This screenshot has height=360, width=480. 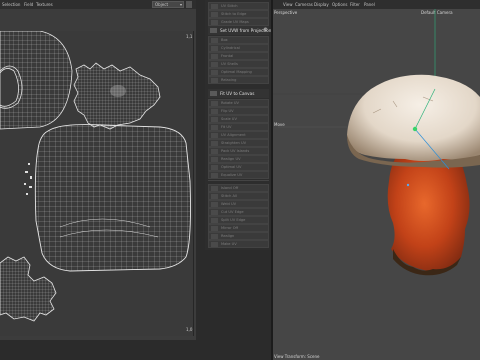 What do you see at coordinates (229, 80) in the screenshot?
I see `tool-label: Relaxing` at bounding box center [229, 80].